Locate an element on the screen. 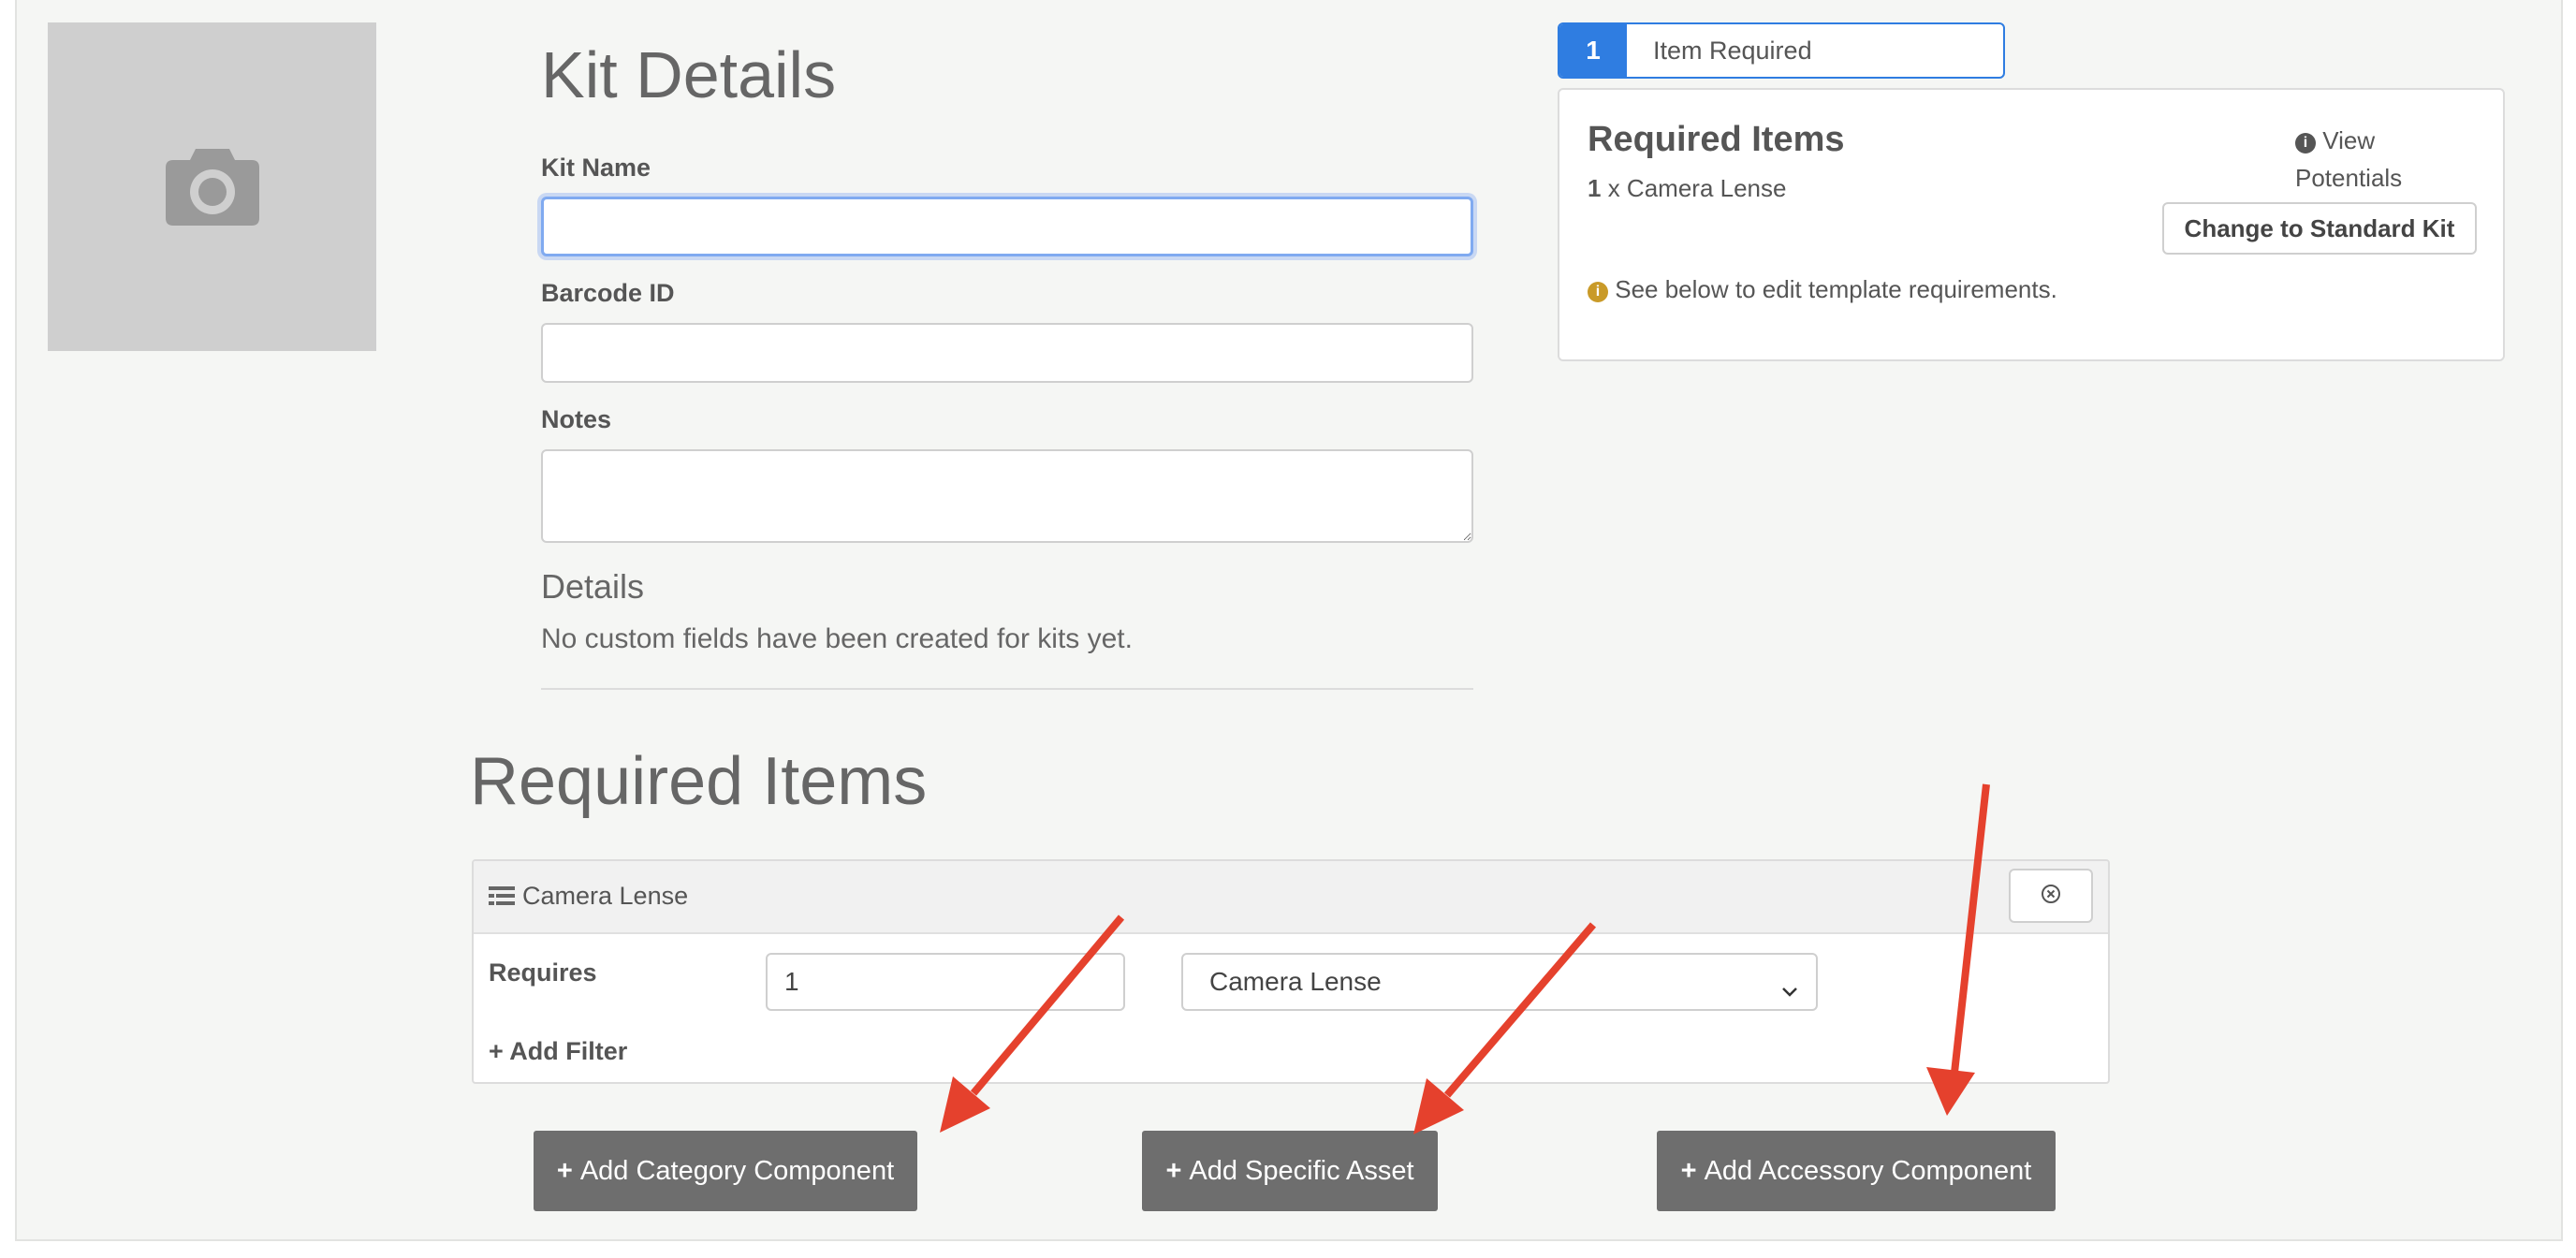 The image size is (2576, 1258). arrow-to-category is located at coordinates (1032, 1023).